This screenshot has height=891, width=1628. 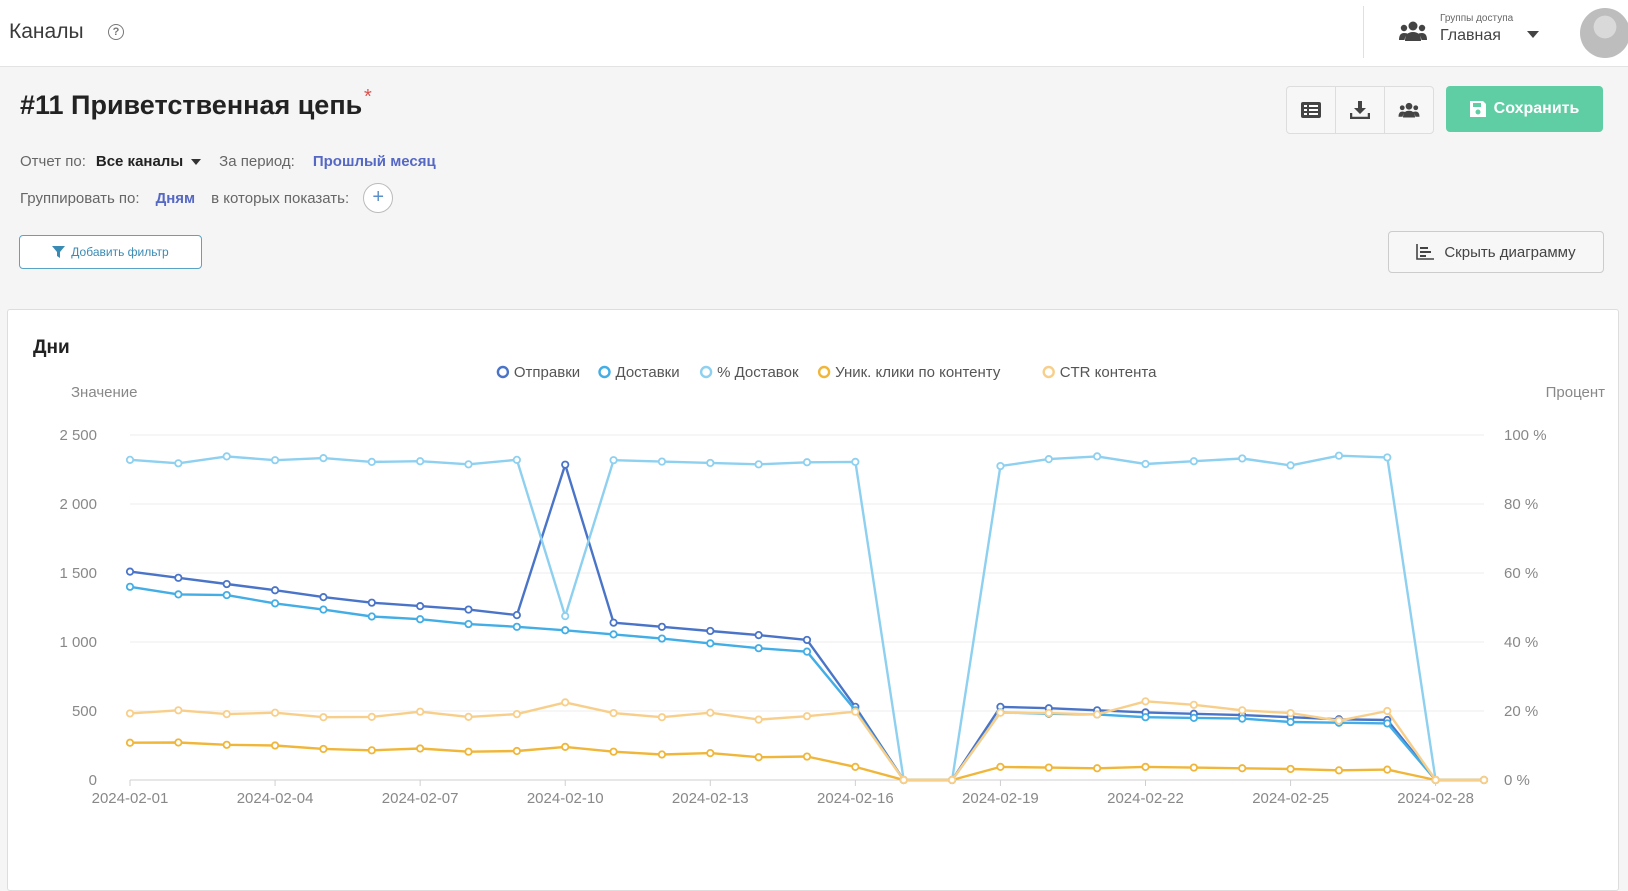 What do you see at coordinates (374, 161) in the screenshot?
I see `period-link: Прошлый месяц` at bounding box center [374, 161].